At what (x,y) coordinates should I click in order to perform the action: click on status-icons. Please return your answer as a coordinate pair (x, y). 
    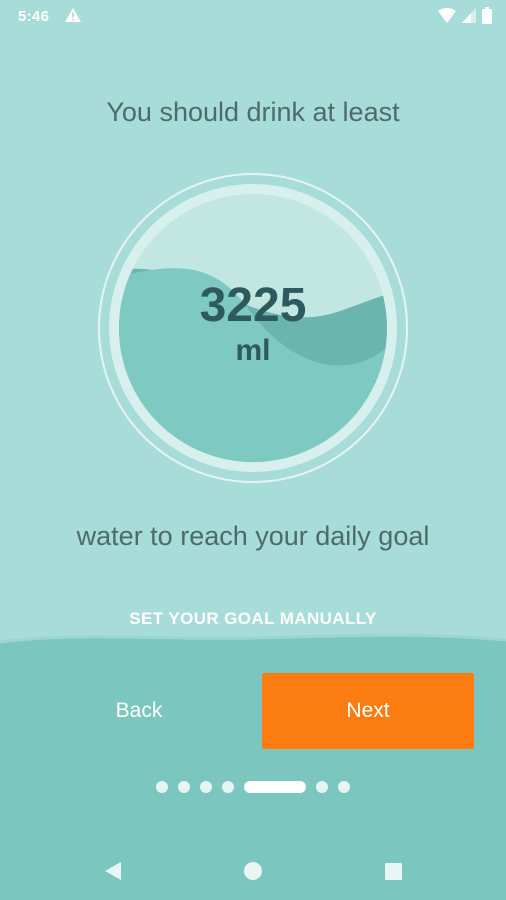
    Looking at the image, I should click on (465, 15).